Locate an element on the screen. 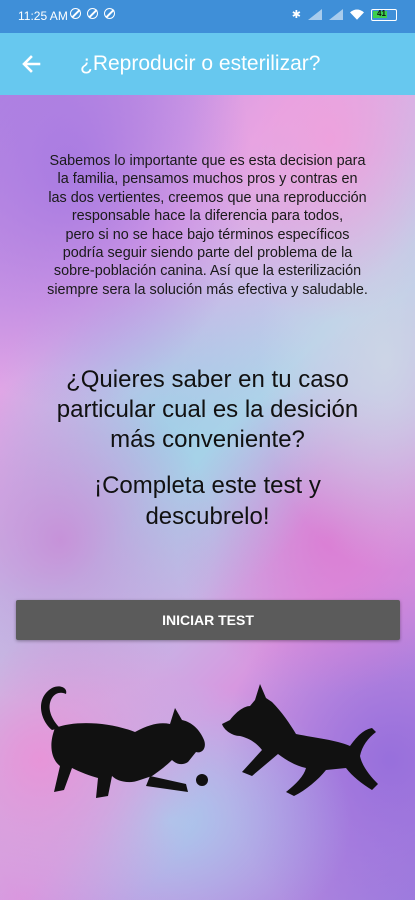  dog-right-silhouette is located at coordinates (300, 740).